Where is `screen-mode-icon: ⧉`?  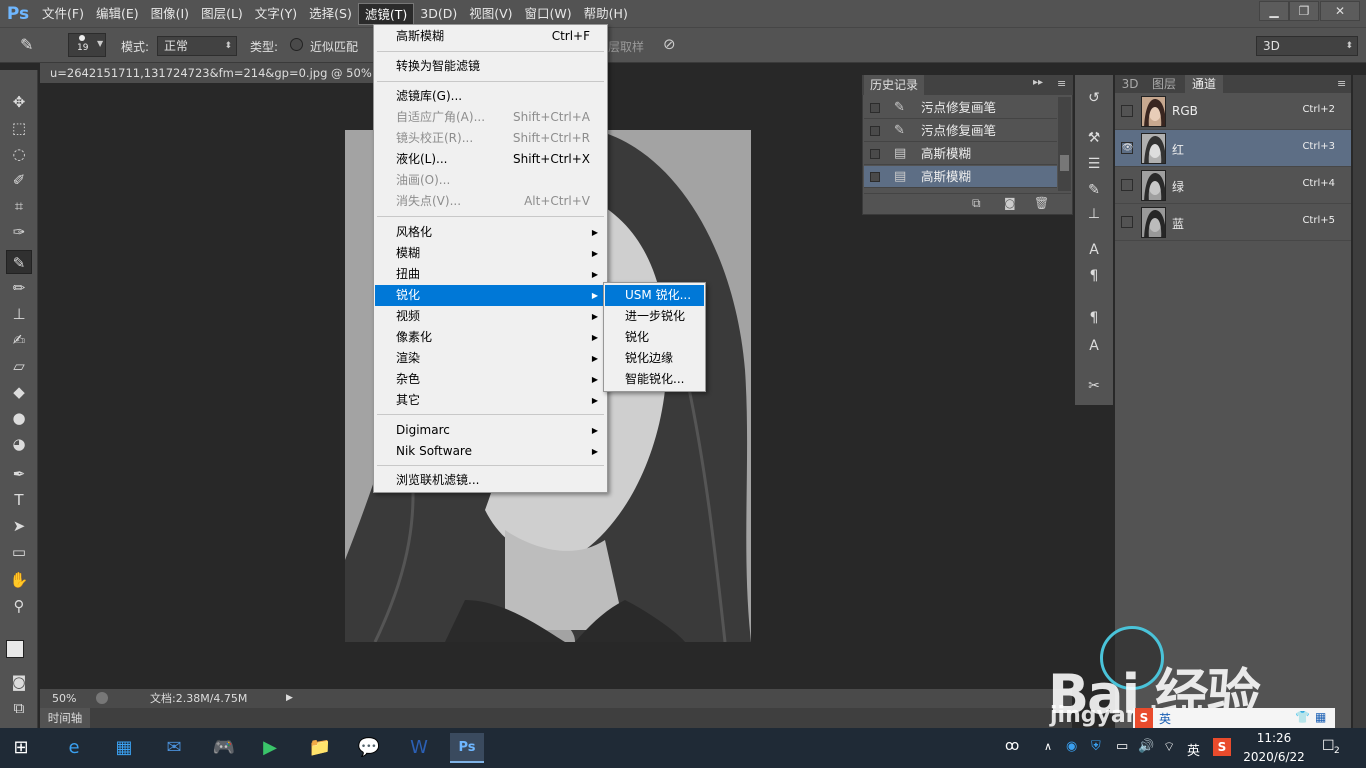
screen-mode-icon: ⧉ is located at coordinates (19, 708).